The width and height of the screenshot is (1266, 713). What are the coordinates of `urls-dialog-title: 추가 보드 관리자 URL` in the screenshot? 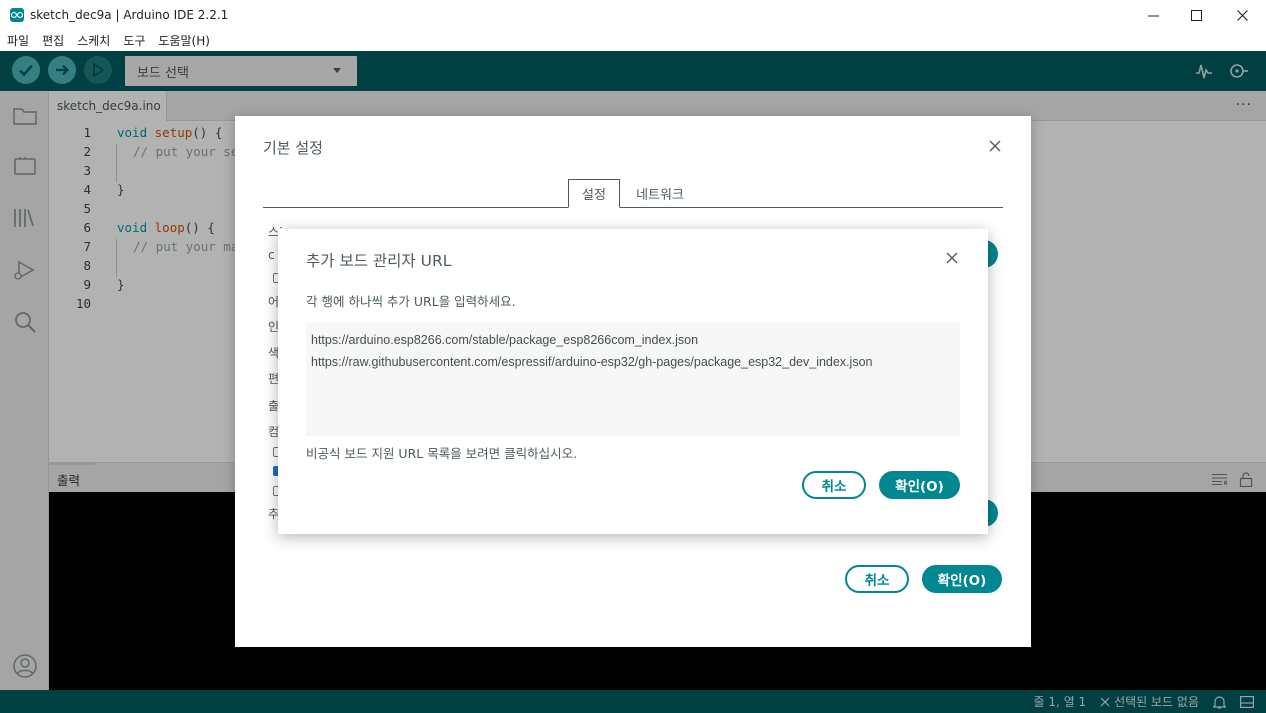 It's located at (379, 261).